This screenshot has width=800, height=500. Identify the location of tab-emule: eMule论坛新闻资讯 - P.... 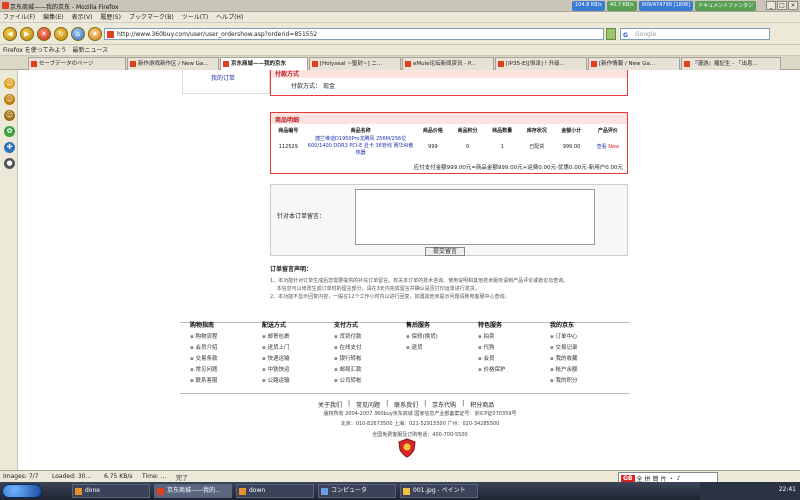
(448, 63).